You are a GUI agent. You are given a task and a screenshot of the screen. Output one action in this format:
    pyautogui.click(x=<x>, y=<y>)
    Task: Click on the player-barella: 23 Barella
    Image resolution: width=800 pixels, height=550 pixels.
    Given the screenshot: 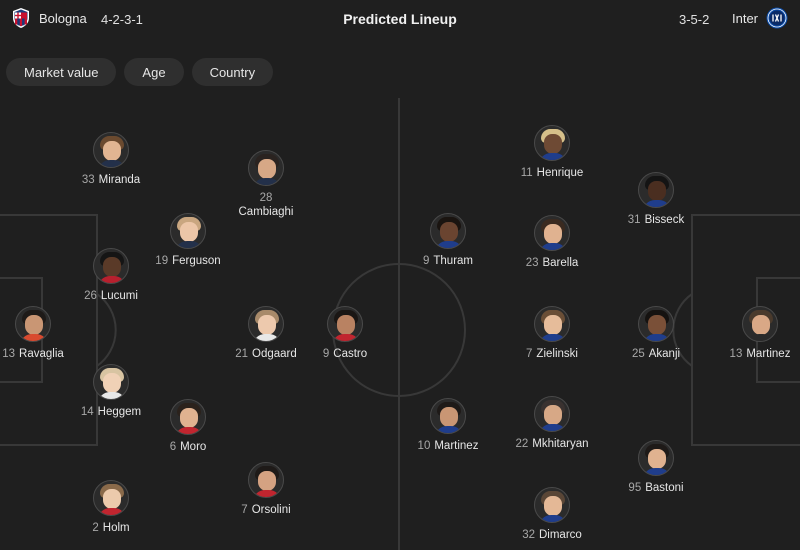 What is the action you would take?
    pyautogui.click(x=552, y=242)
    